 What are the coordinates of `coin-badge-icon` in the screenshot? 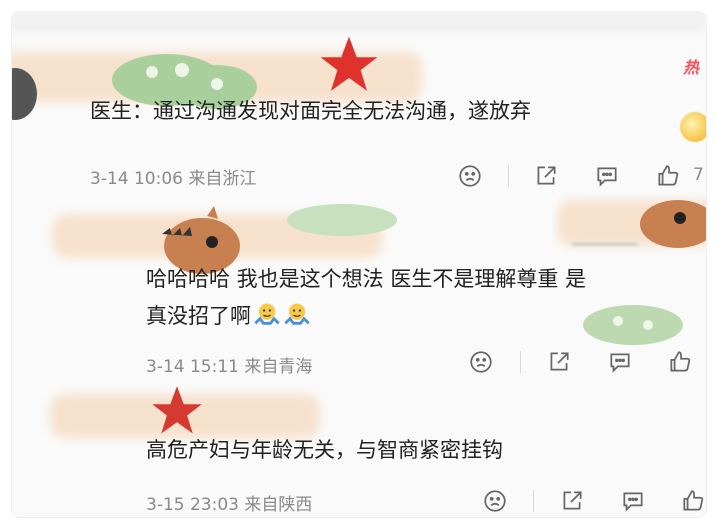 It's located at (693, 127).